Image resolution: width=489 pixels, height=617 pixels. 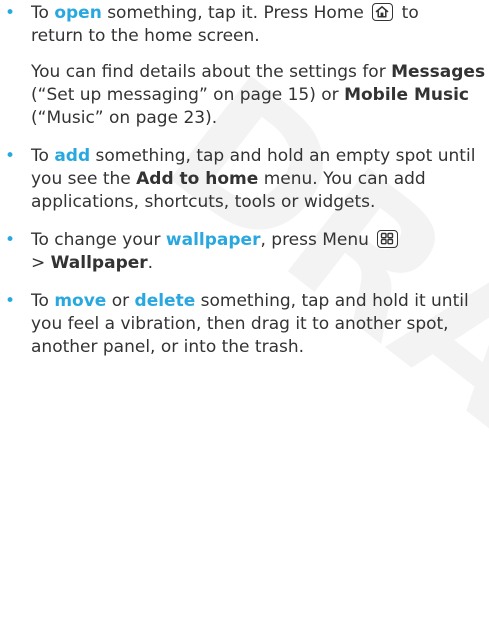 I want to click on keyword-wallpaper: wallpaper, so click(x=213, y=240).